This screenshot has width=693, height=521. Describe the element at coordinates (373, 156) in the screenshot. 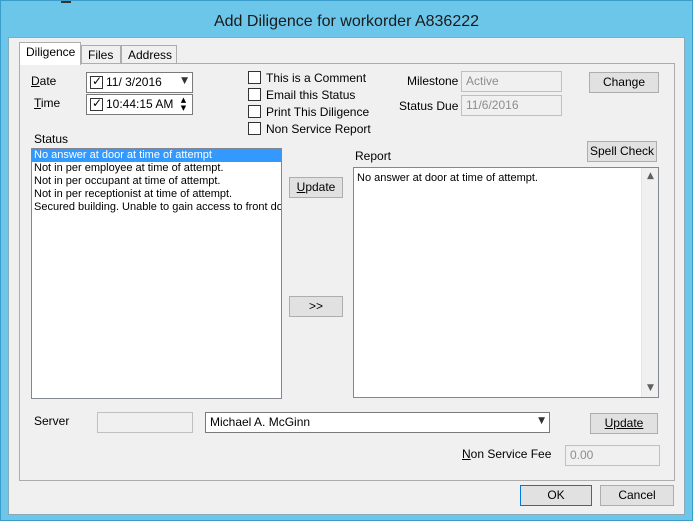

I see `report-label: Report` at that location.